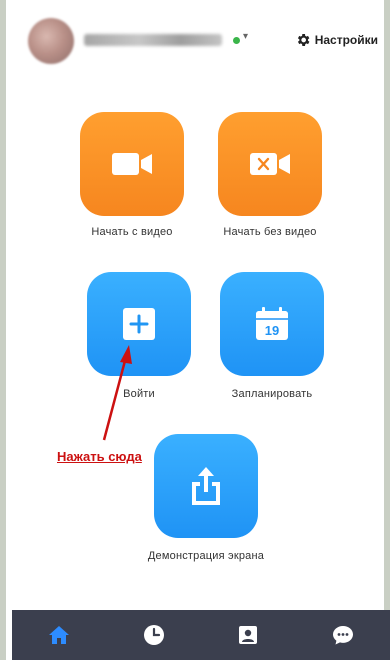 Image resolution: width=390 pixels, height=660 pixels. I want to click on clock-icon, so click(153, 635).